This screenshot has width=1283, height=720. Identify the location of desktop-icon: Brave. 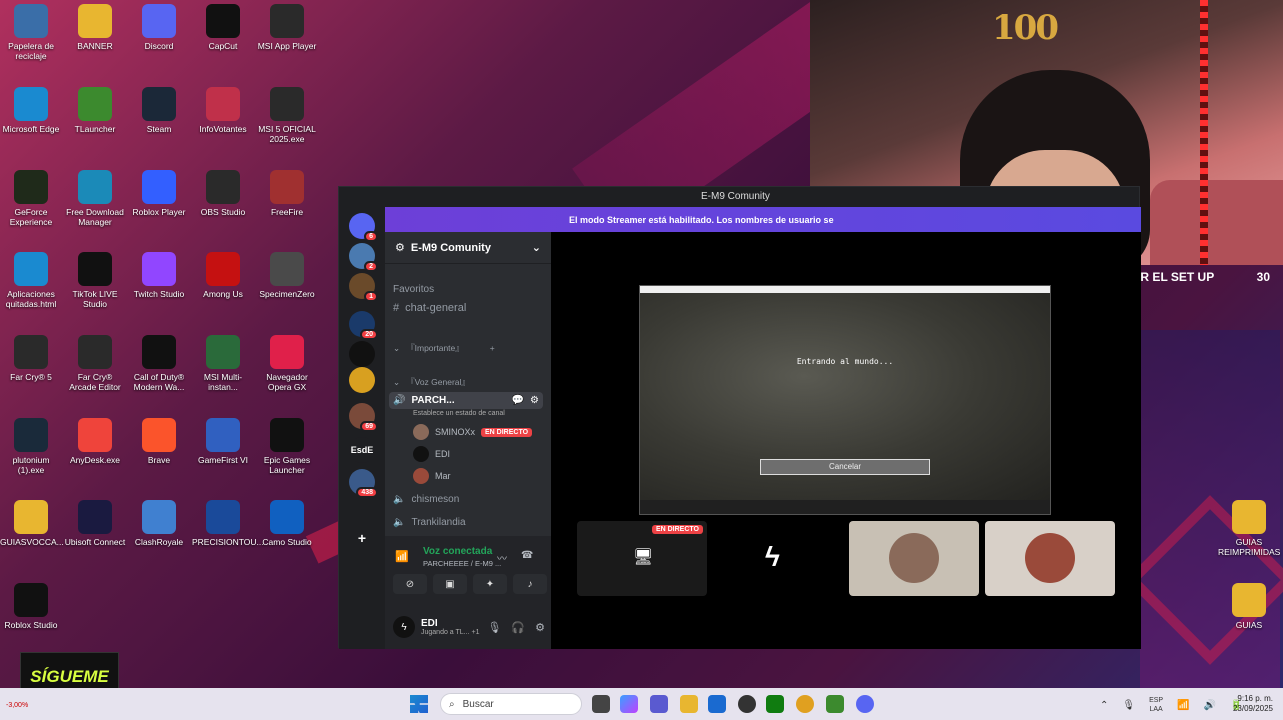
(159, 441).